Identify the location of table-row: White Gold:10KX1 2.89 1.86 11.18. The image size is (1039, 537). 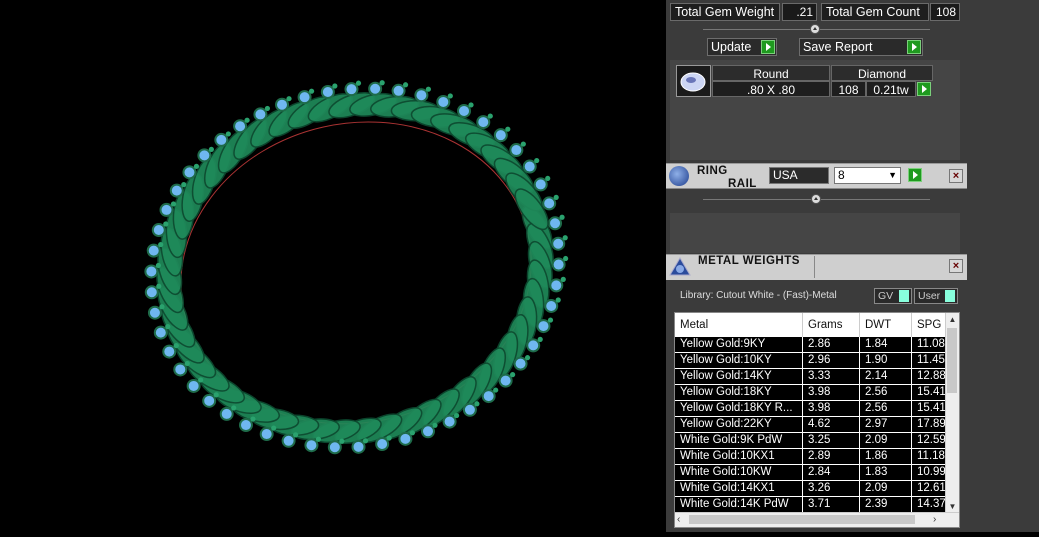
(811, 457).